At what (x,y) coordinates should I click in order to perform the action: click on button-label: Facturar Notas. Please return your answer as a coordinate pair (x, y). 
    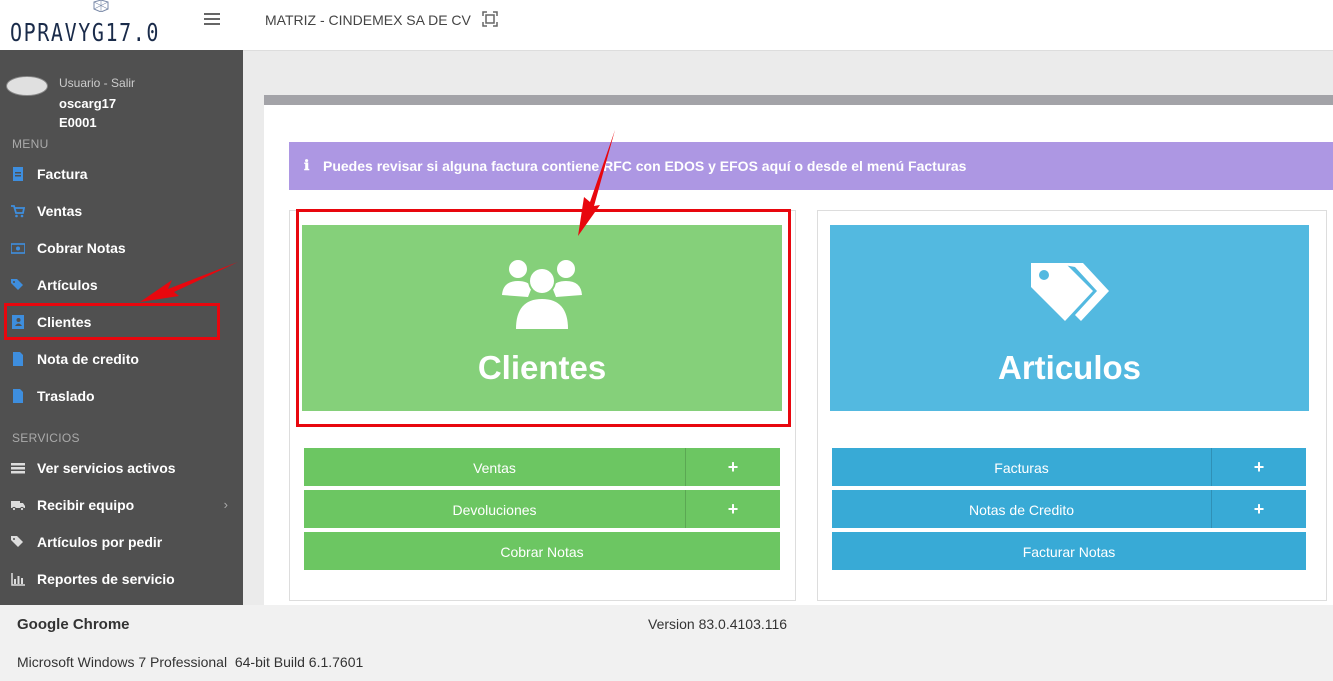
    Looking at the image, I should click on (1069, 552).